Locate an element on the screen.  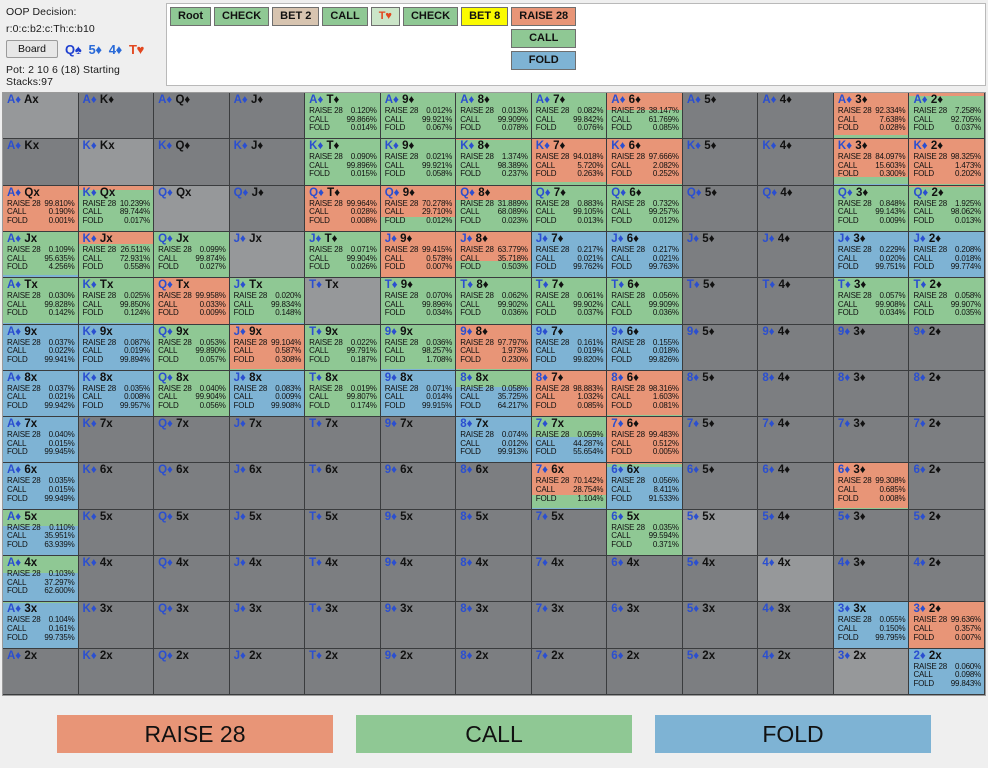
range-cell: Q♦ 7♦ RAISE 28 0.883% CALL 99.105% FOLD 0.013% is located at coordinates (569, 208).